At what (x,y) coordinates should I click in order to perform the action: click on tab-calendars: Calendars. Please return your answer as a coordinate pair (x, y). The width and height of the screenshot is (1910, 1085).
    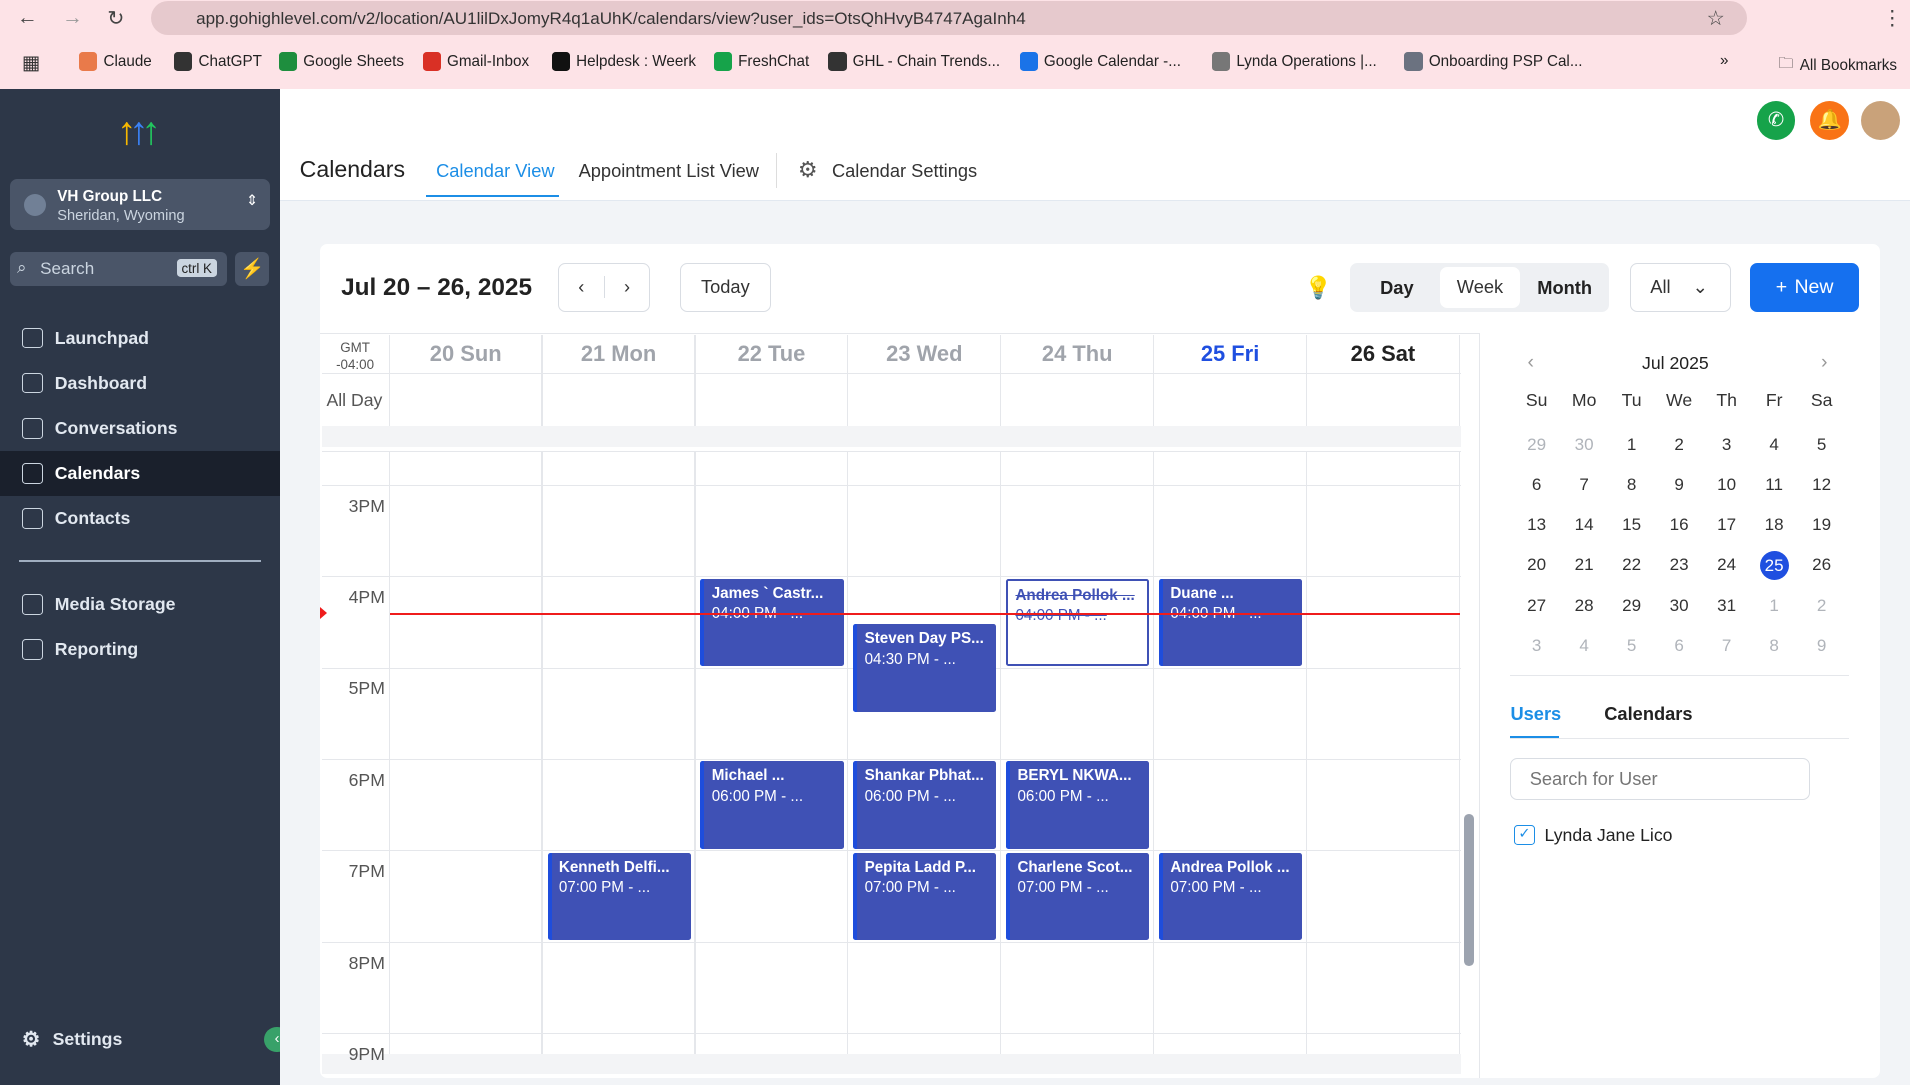
    Looking at the image, I should click on (1648, 714).